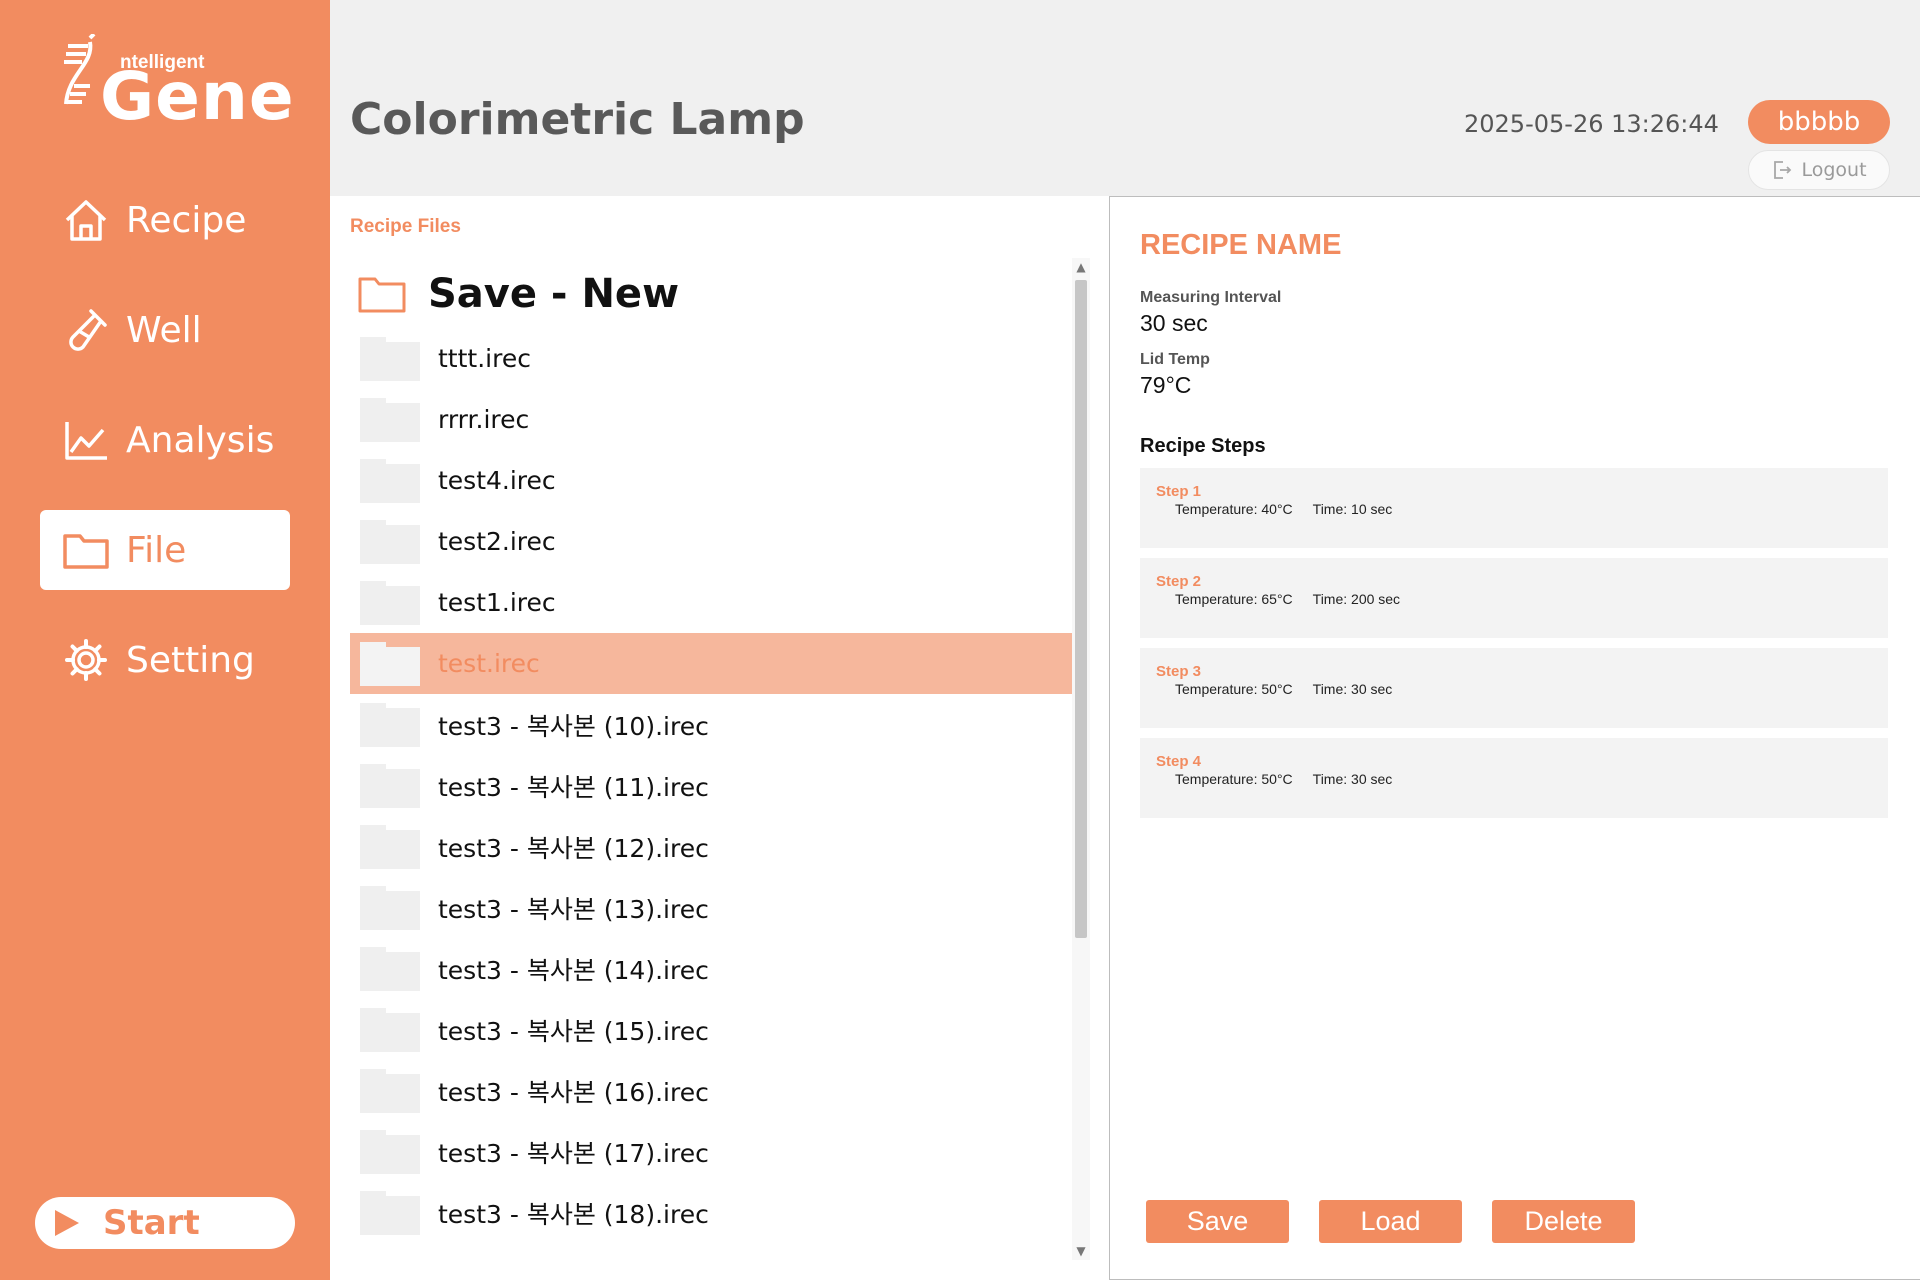  I want to click on brand-logo: ntelligent Gene, so click(177, 82).